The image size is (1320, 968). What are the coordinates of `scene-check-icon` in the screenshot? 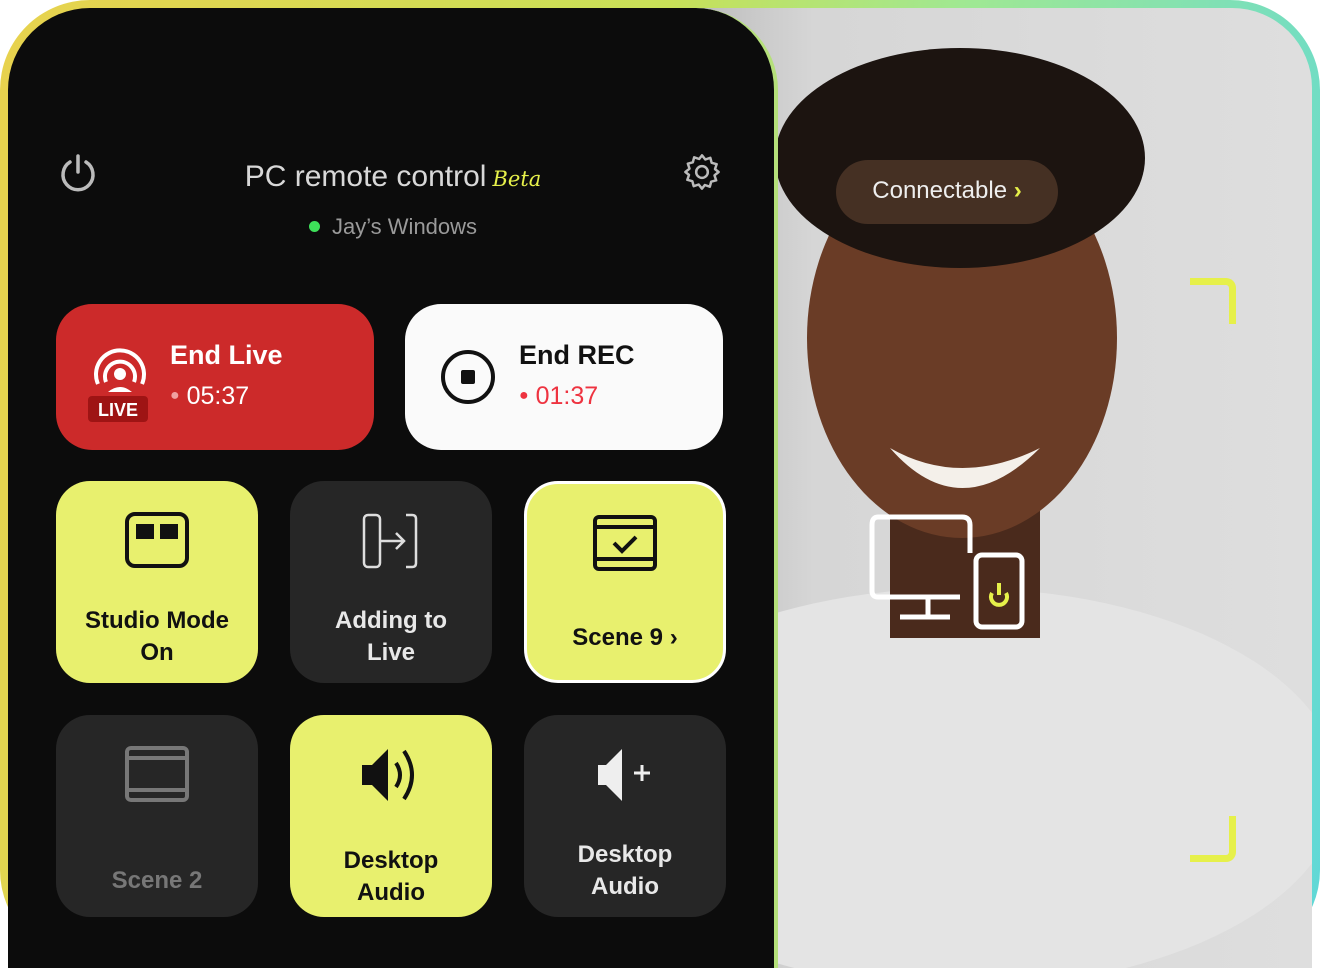 It's located at (625, 543).